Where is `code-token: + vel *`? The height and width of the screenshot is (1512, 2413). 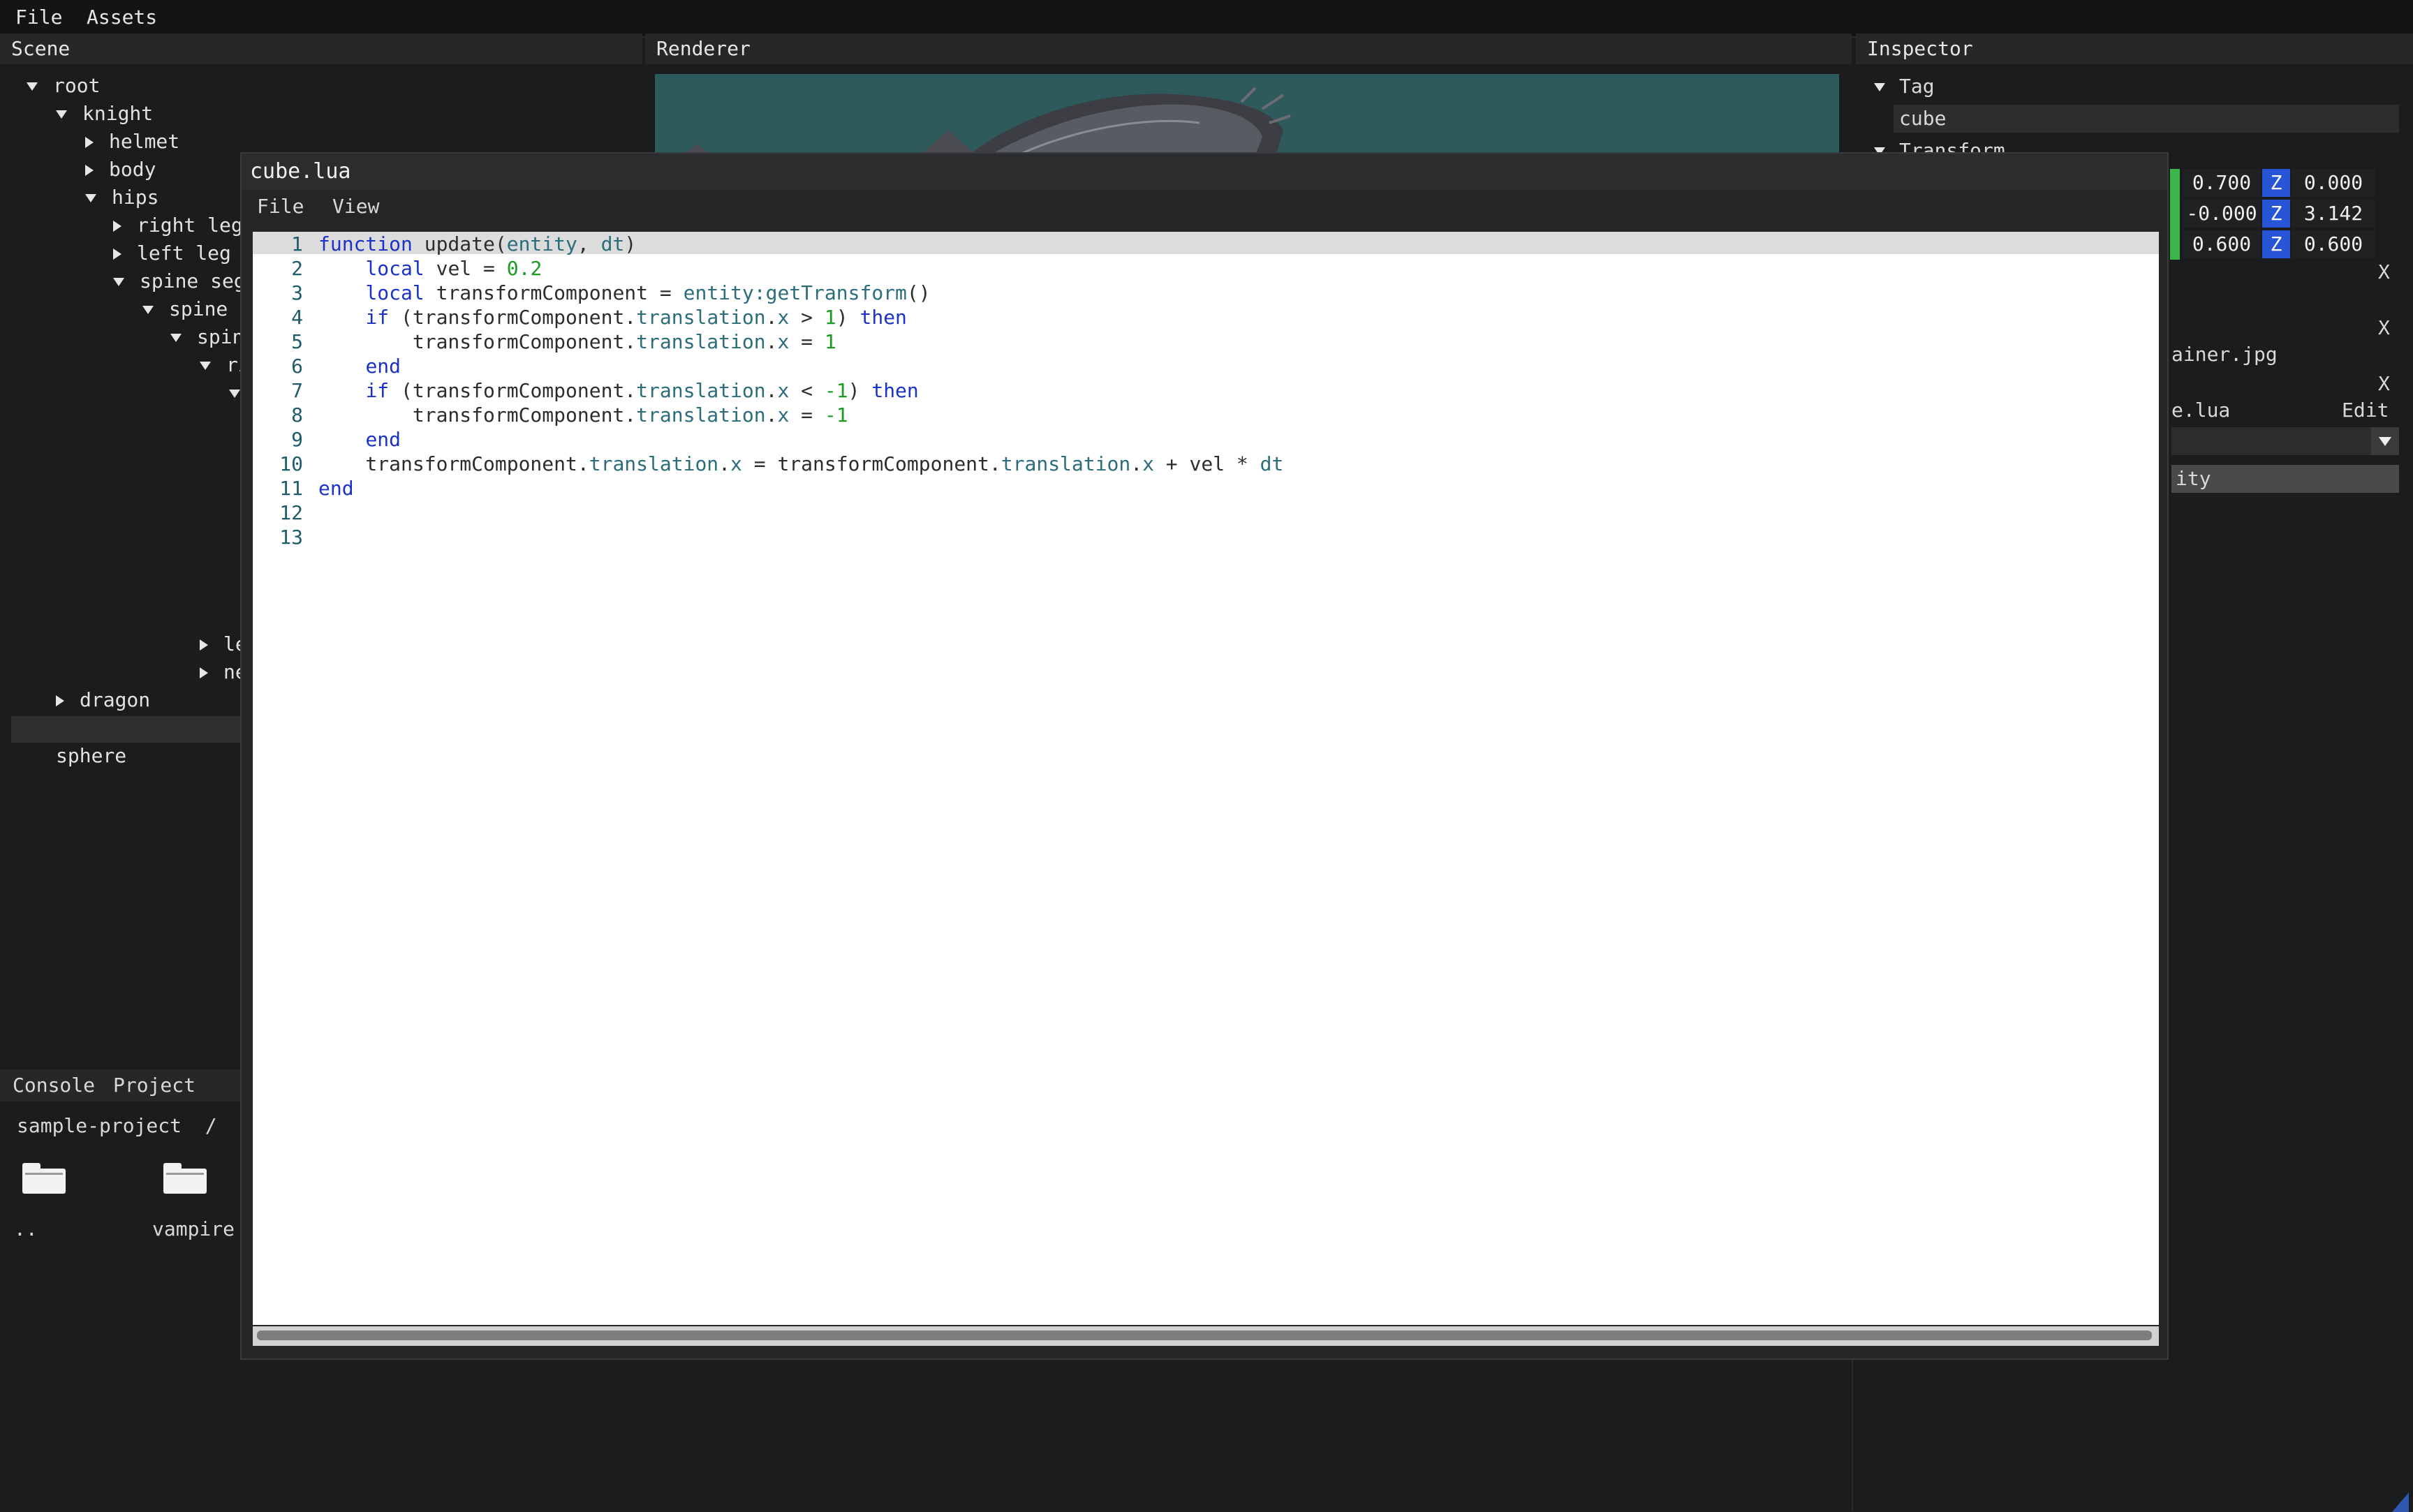 code-token: + vel * is located at coordinates (1206, 463).